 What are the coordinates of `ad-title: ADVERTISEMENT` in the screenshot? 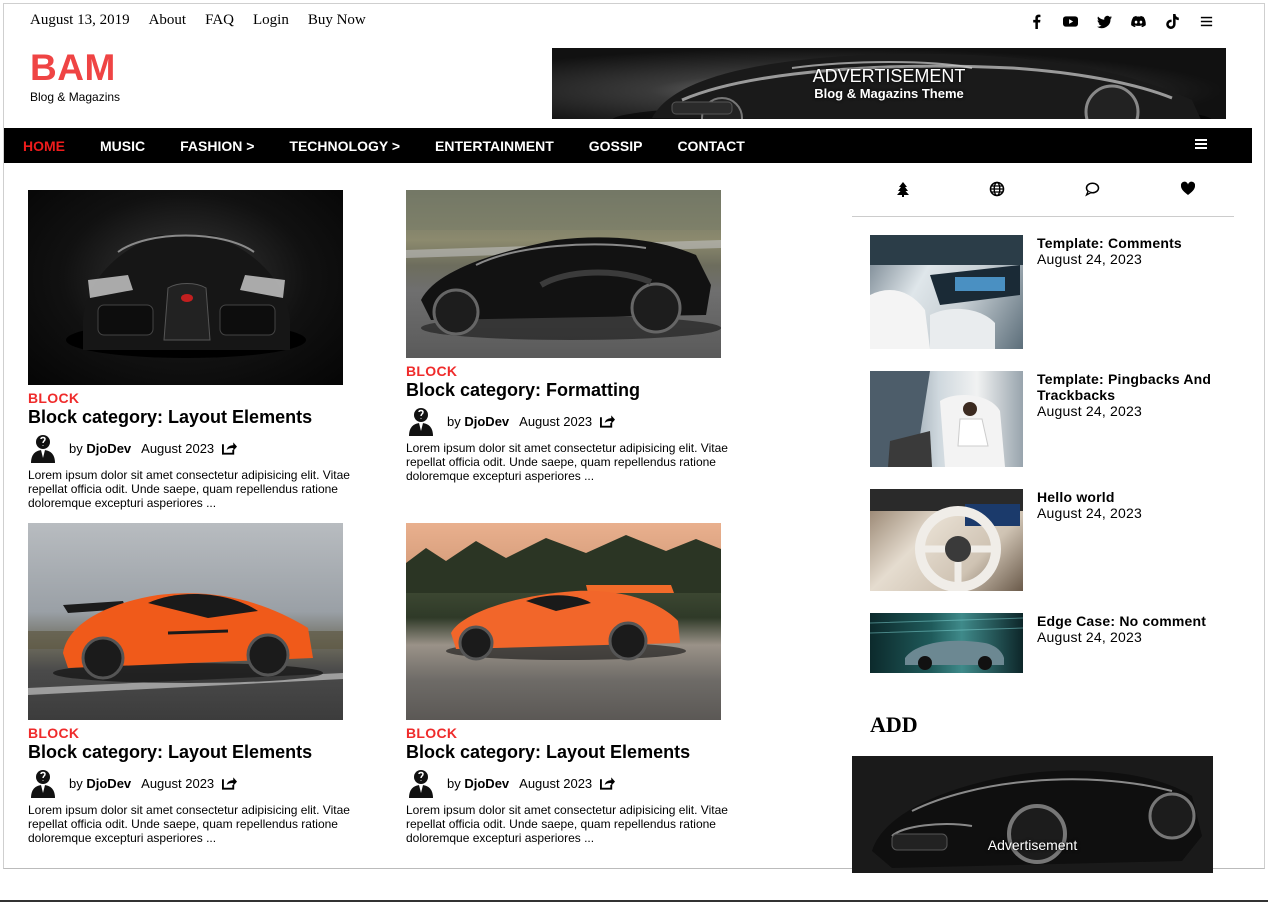 It's located at (889, 76).